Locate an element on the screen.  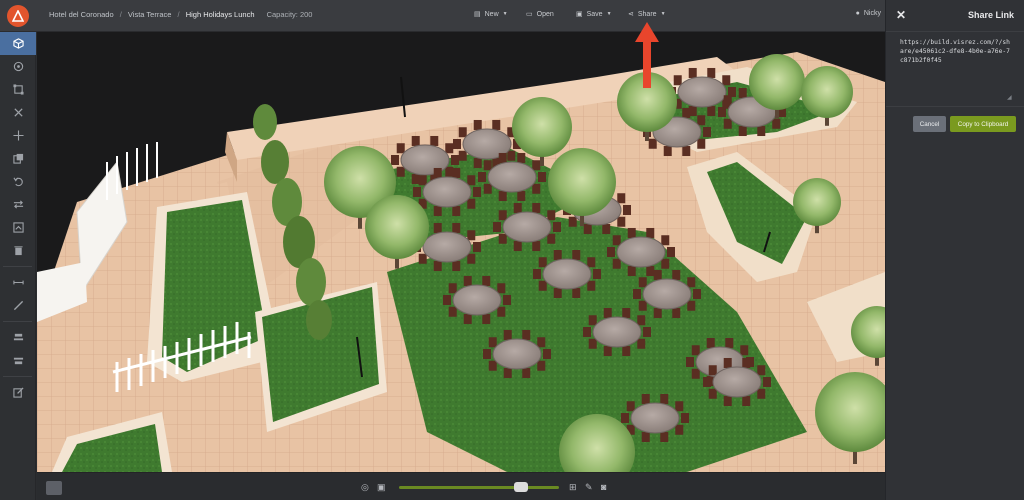
tool-trash is located at coordinates (18, 250).